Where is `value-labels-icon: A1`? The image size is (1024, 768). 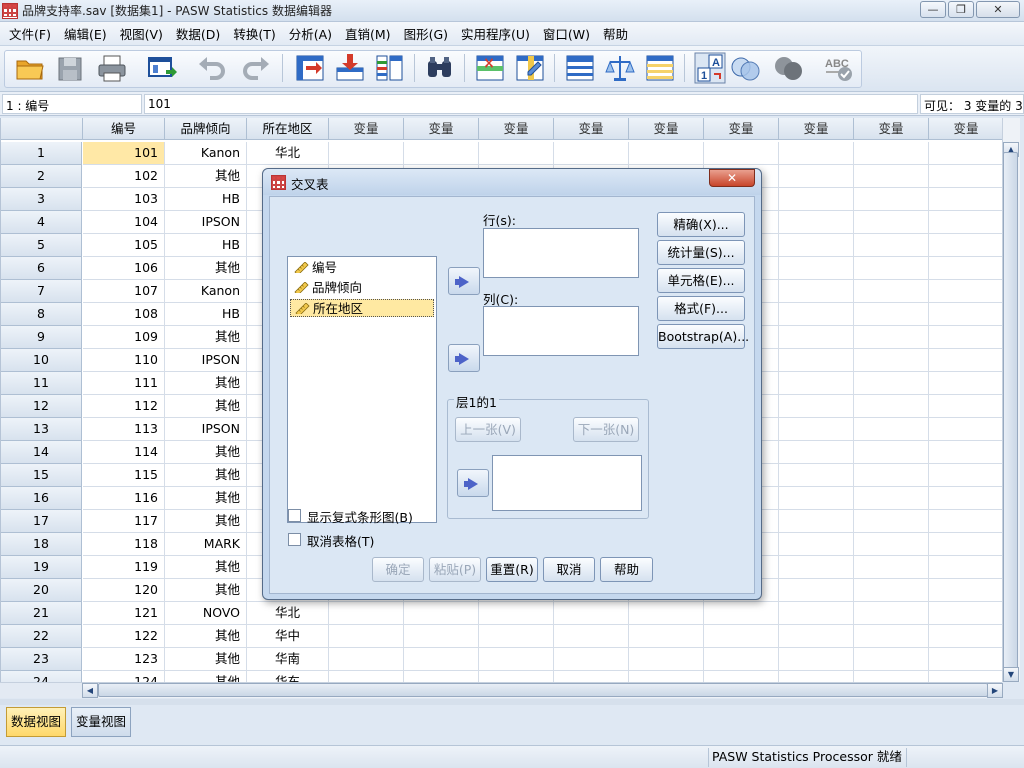
value-labels-icon: A1 is located at coordinates (710, 68).